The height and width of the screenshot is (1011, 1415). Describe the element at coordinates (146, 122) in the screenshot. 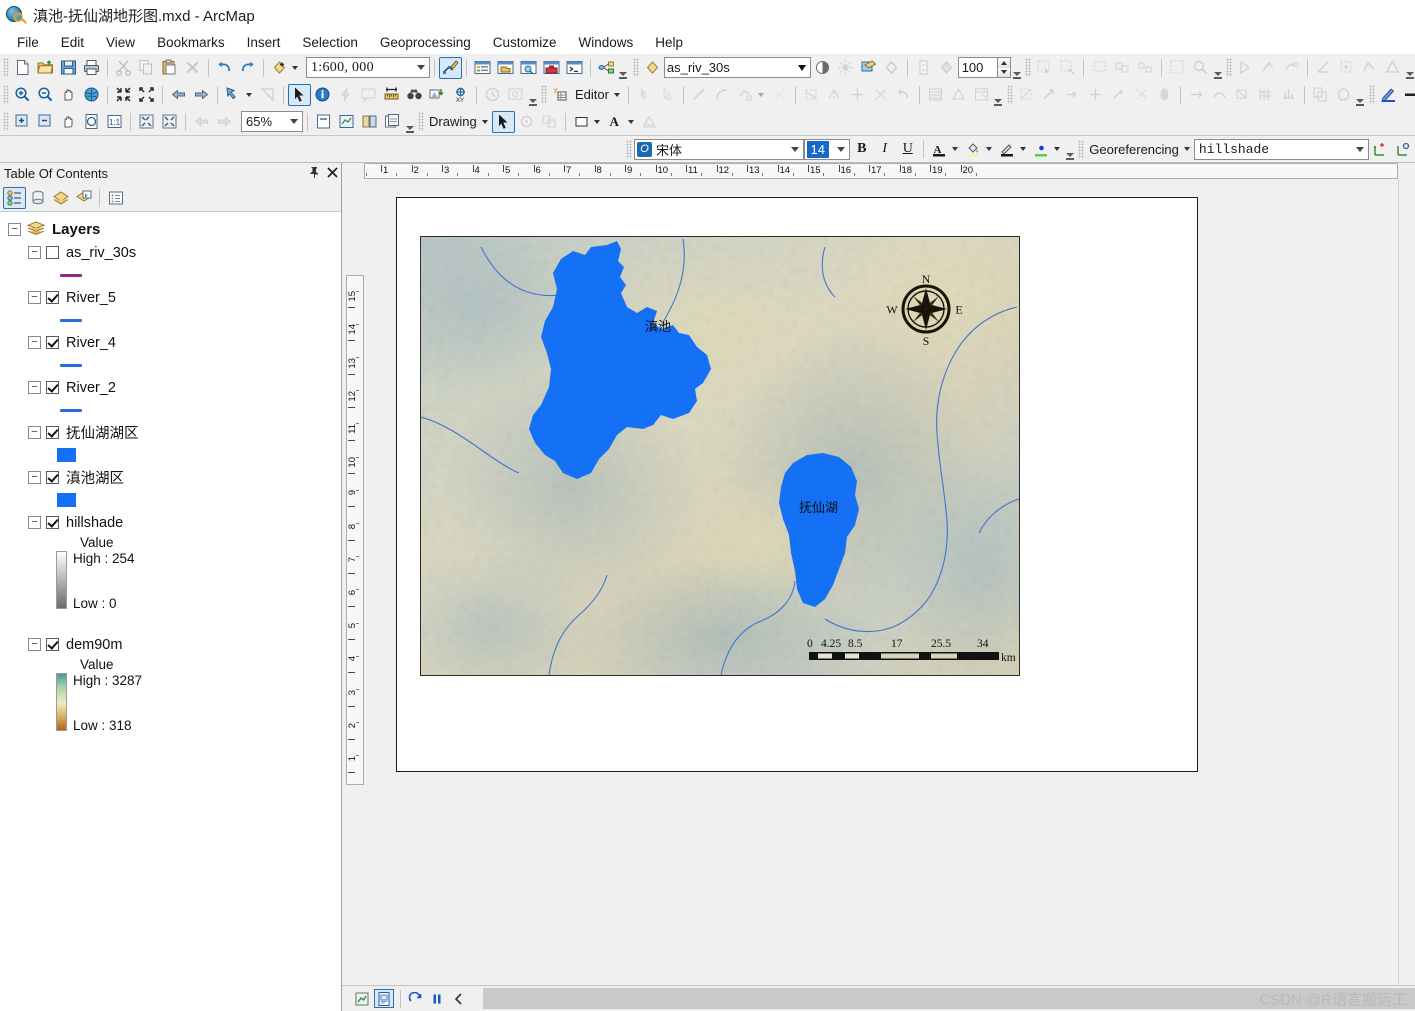

I see `fixed-zoom-in-page-button` at that location.